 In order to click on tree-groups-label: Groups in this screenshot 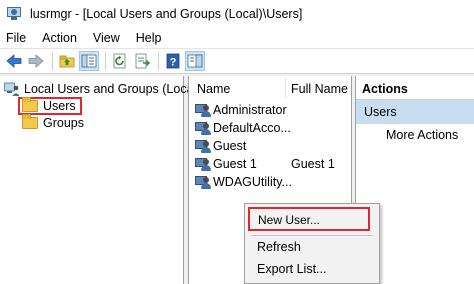, I will do `click(63, 123)`.